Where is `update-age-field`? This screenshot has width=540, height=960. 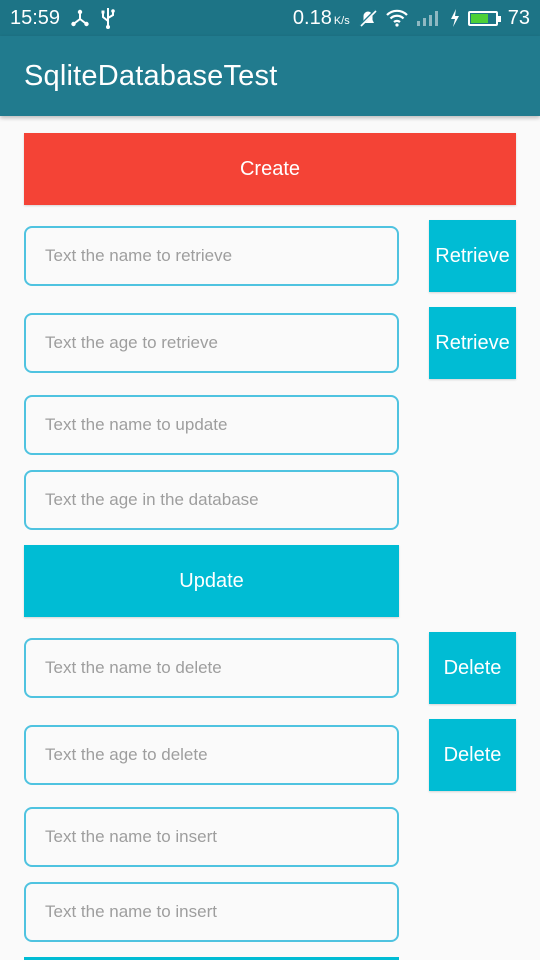 update-age-field is located at coordinates (211, 500).